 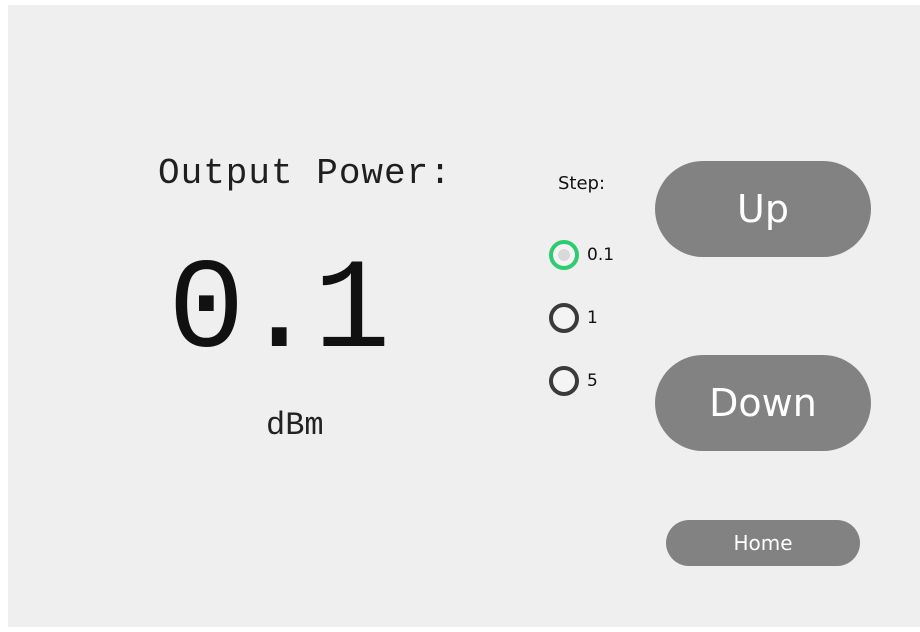 I want to click on up-button: Up, so click(x=763, y=209).